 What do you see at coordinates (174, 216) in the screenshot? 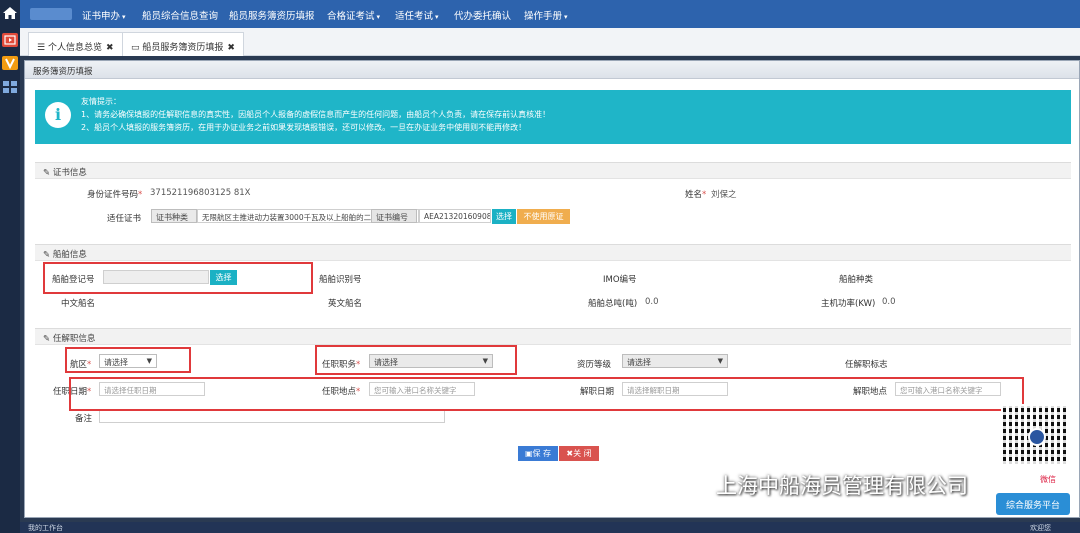
I see `cert-type-label-box: 证书种类` at bounding box center [174, 216].